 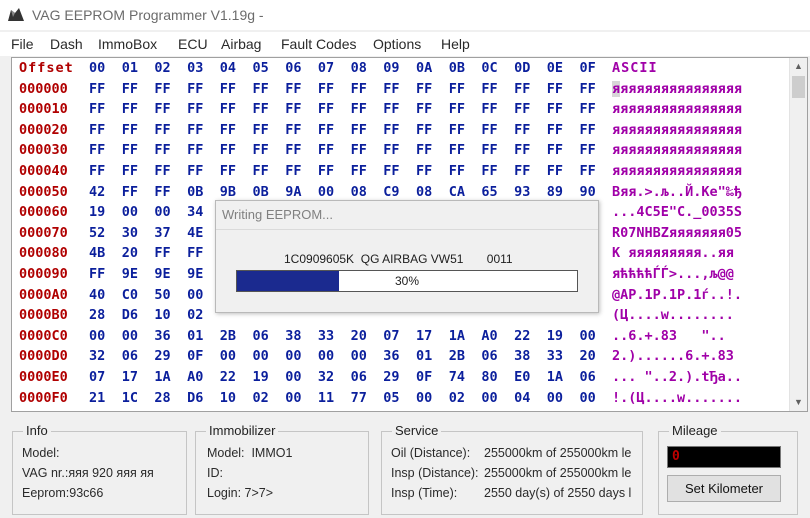 What do you see at coordinates (677, 356) in the screenshot?
I see `hex-row-ascii: 2.)......6.+.83` at bounding box center [677, 356].